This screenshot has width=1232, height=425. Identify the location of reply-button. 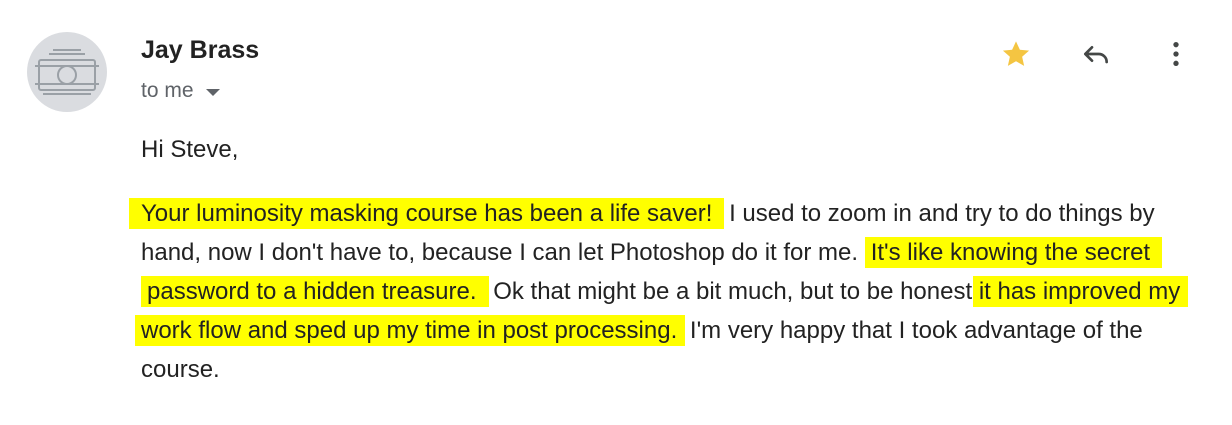
(1096, 54).